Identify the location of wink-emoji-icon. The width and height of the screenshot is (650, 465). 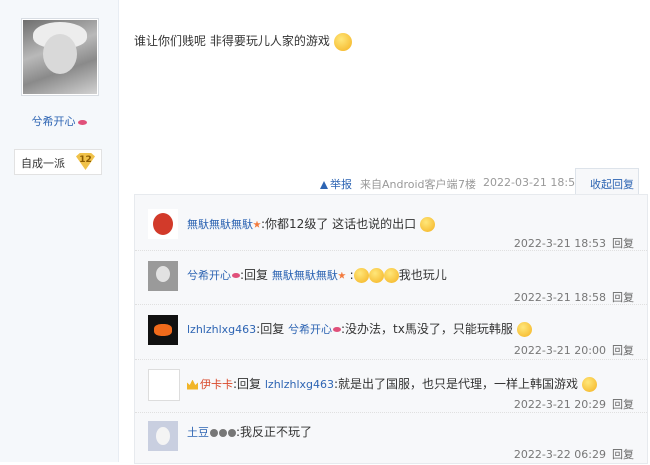
(427, 224).